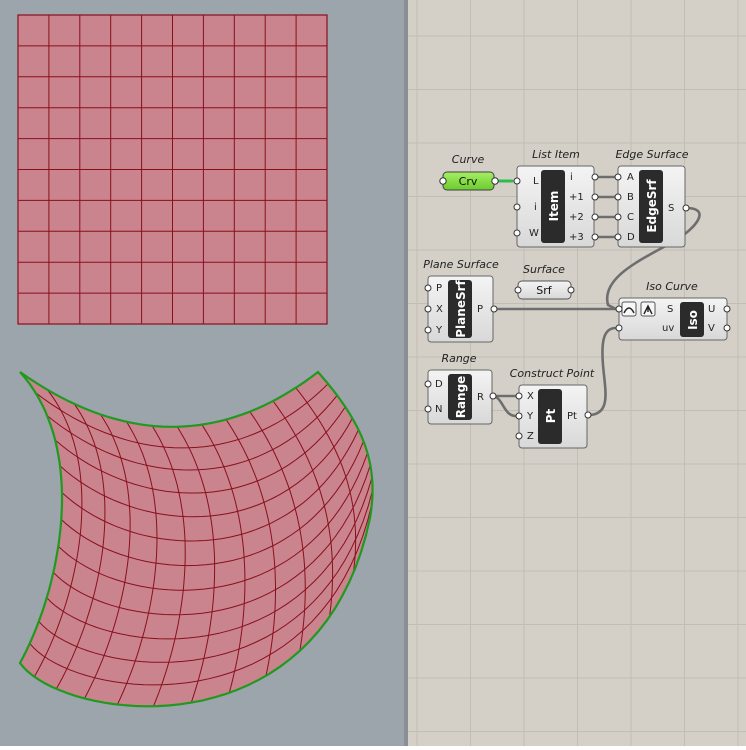 This screenshot has height=750, width=746. Describe the element at coordinates (530, 416) in the screenshot. I see `construct-point-in-y: Y` at that location.